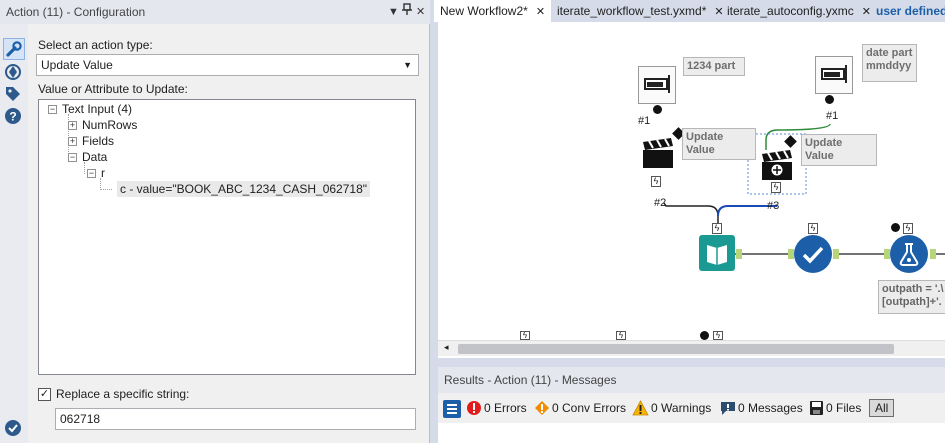  Describe the element at coordinates (113, 89) in the screenshot. I see `value-to-update-label: Value or Attribute to Update:` at that location.